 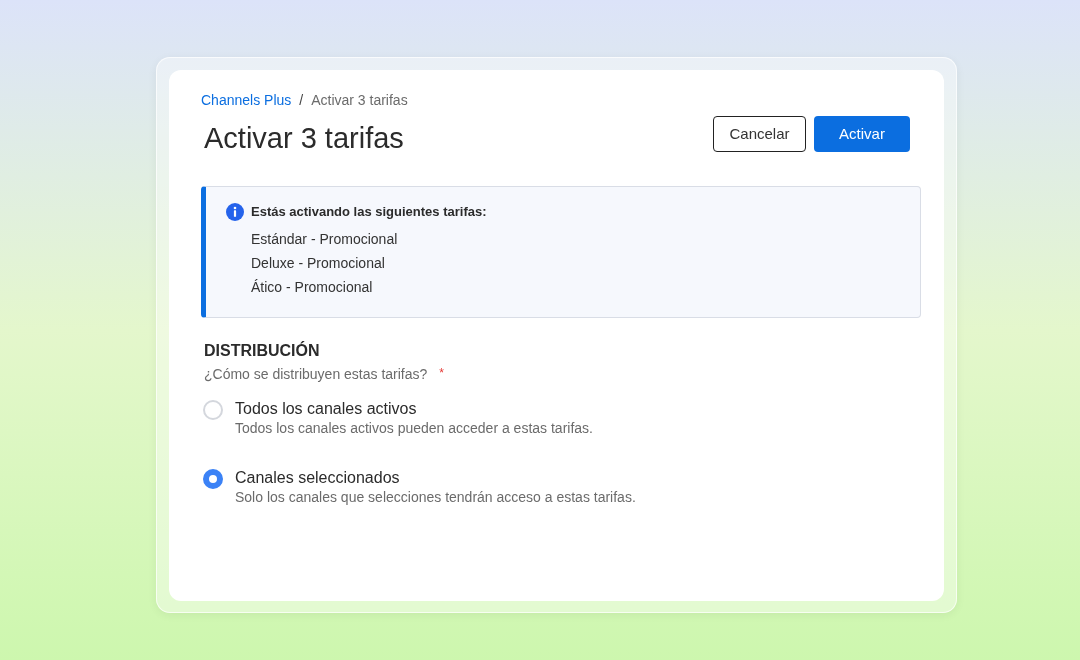 What do you see at coordinates (312, 287) in the screenshot?
I see `rate-item: Ático - Promocional` at bounding box center [312, 287].